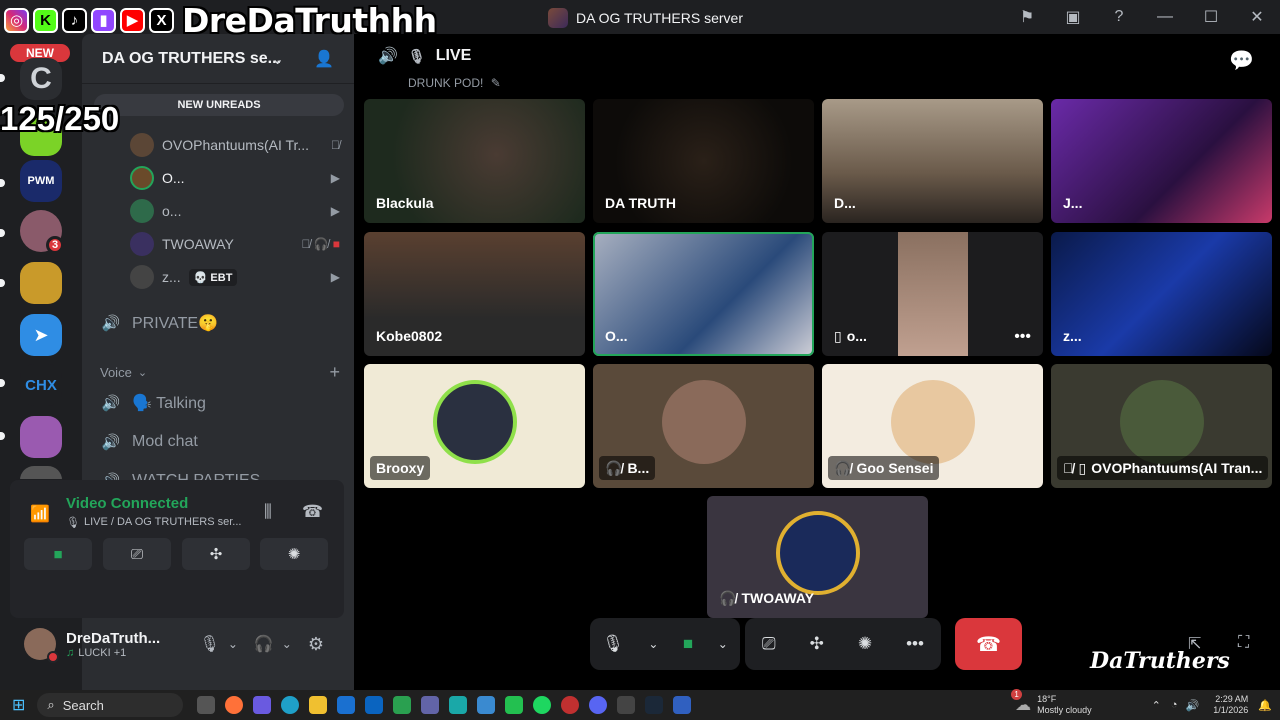 The height and width of the screenshot is (720, 1280). I want to click on voice-user: O... ▶, so click(235, 178).